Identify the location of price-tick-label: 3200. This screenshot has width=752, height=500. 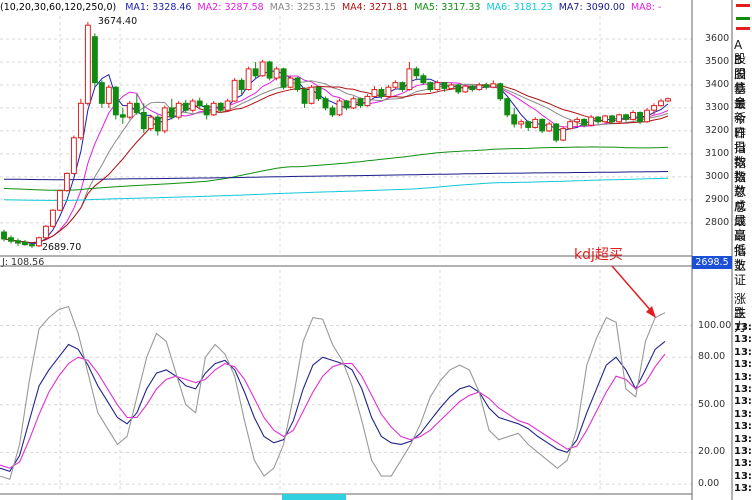
(717, 130).